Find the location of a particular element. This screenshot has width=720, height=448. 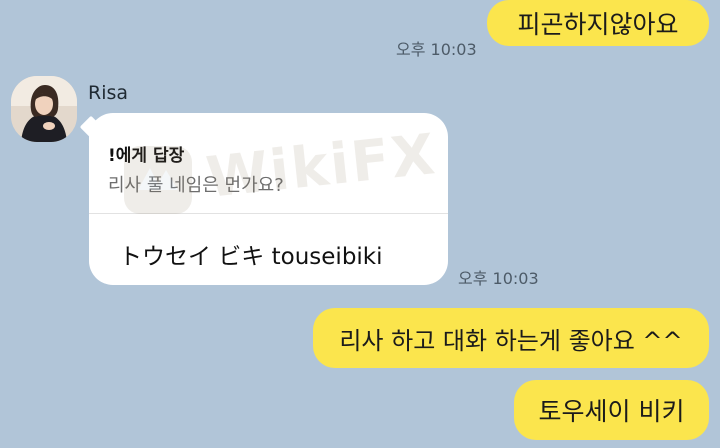

outgoing-message: 리사 하고 대화 하는게 좋아요 ^^ is located at coordinates (511, 338).